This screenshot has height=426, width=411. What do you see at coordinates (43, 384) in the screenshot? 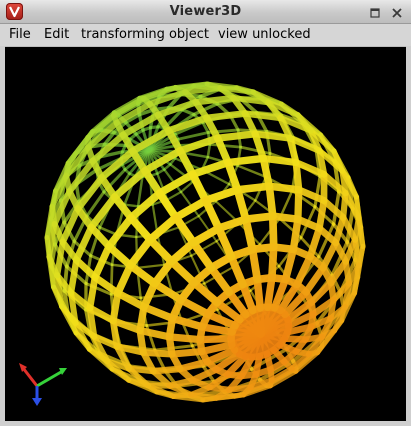
I see `axis-gizmo-icon` at bounding box center [43, 384].